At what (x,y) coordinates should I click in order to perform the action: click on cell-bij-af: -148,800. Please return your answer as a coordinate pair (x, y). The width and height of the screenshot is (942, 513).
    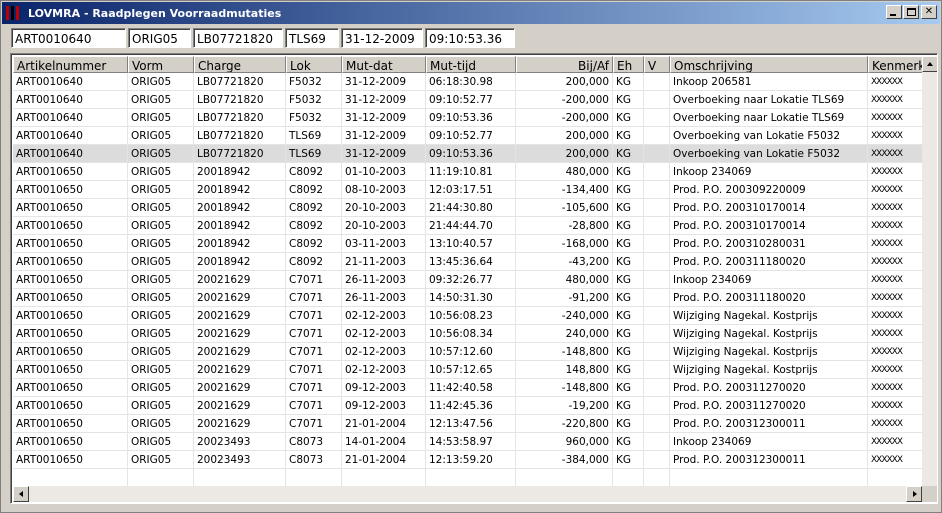
    Looking at the image, I should click on (564, 388).